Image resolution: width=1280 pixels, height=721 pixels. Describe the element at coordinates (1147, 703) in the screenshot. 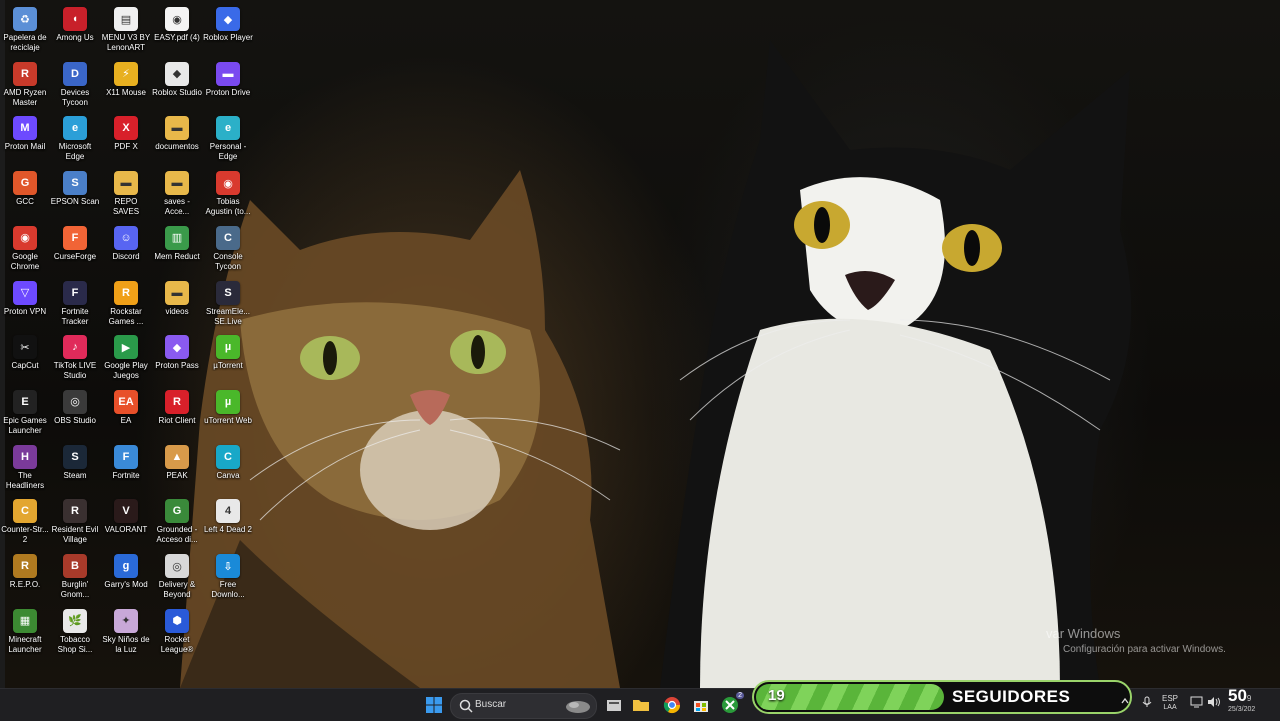

I see `tray-microphone` at that location.